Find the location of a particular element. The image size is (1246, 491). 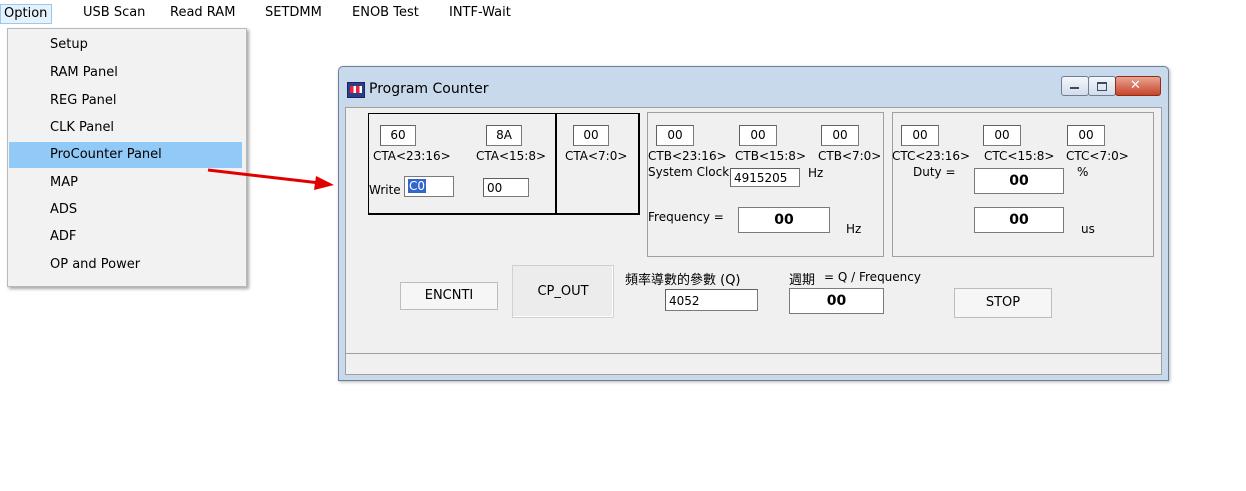

q-parameter-input: 4052 is located at coordinates (711, 300).